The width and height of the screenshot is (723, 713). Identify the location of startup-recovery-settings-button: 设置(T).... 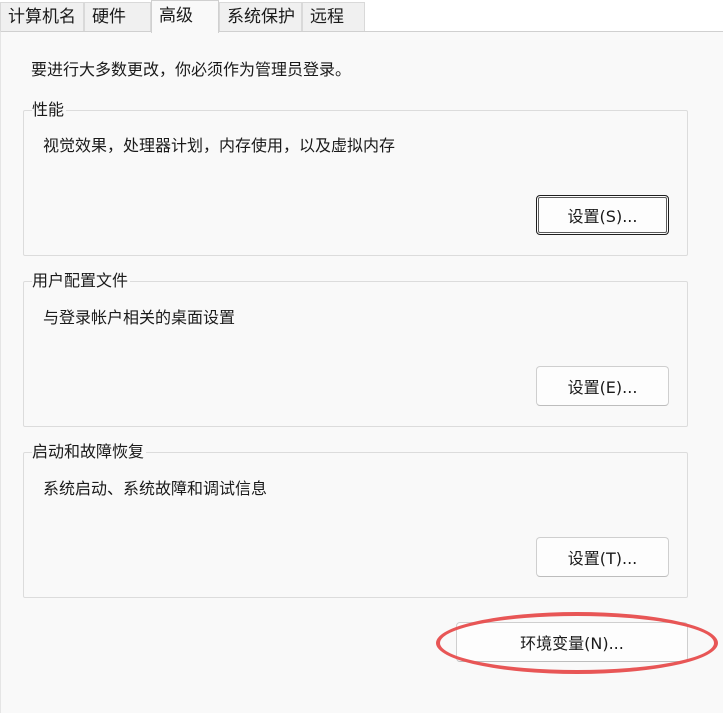
(602, 557).